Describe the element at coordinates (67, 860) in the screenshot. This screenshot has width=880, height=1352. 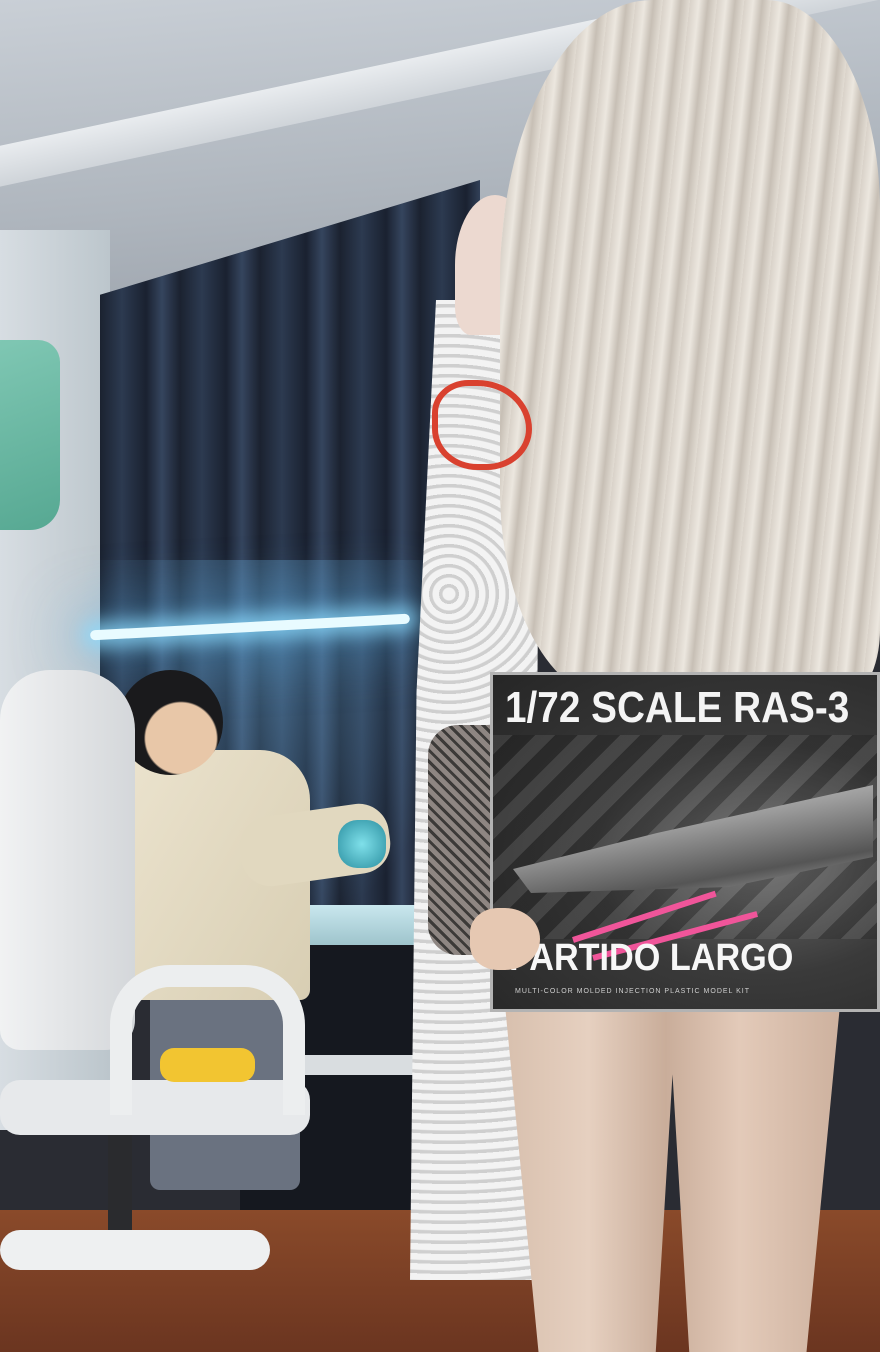
I see `chair-backrest` at that location.